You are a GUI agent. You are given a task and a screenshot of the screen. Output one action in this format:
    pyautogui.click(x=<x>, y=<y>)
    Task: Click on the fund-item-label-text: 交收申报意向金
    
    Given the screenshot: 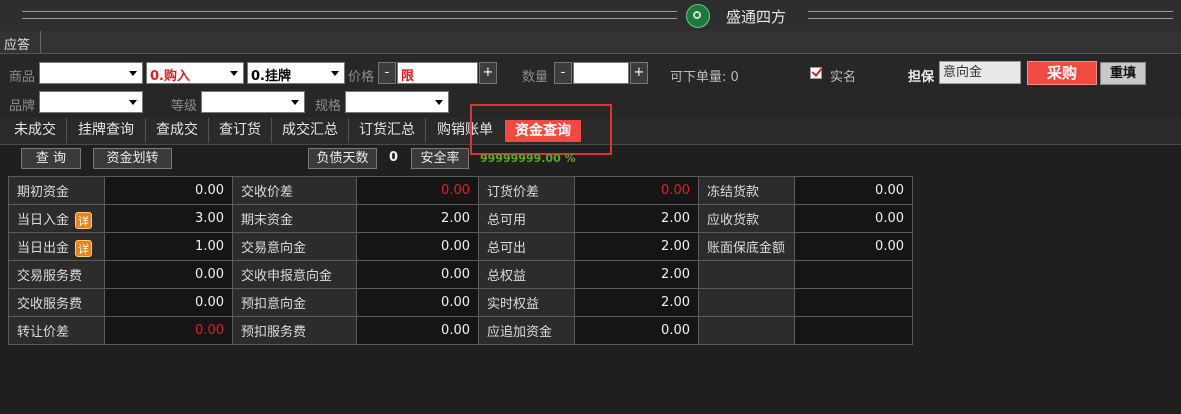 What is the action you would take?
    pyautogui.click(x=287, y=276)
    